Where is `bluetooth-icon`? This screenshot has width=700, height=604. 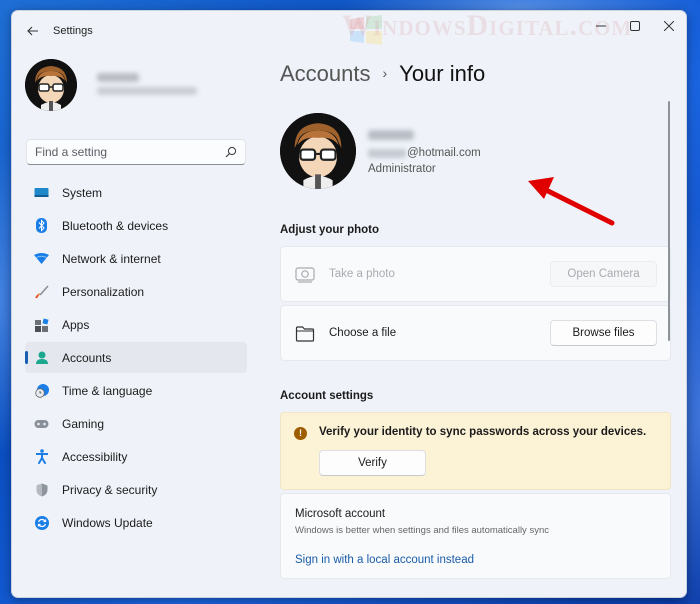 bluetooth-icon is located at coordinates (41, 225).